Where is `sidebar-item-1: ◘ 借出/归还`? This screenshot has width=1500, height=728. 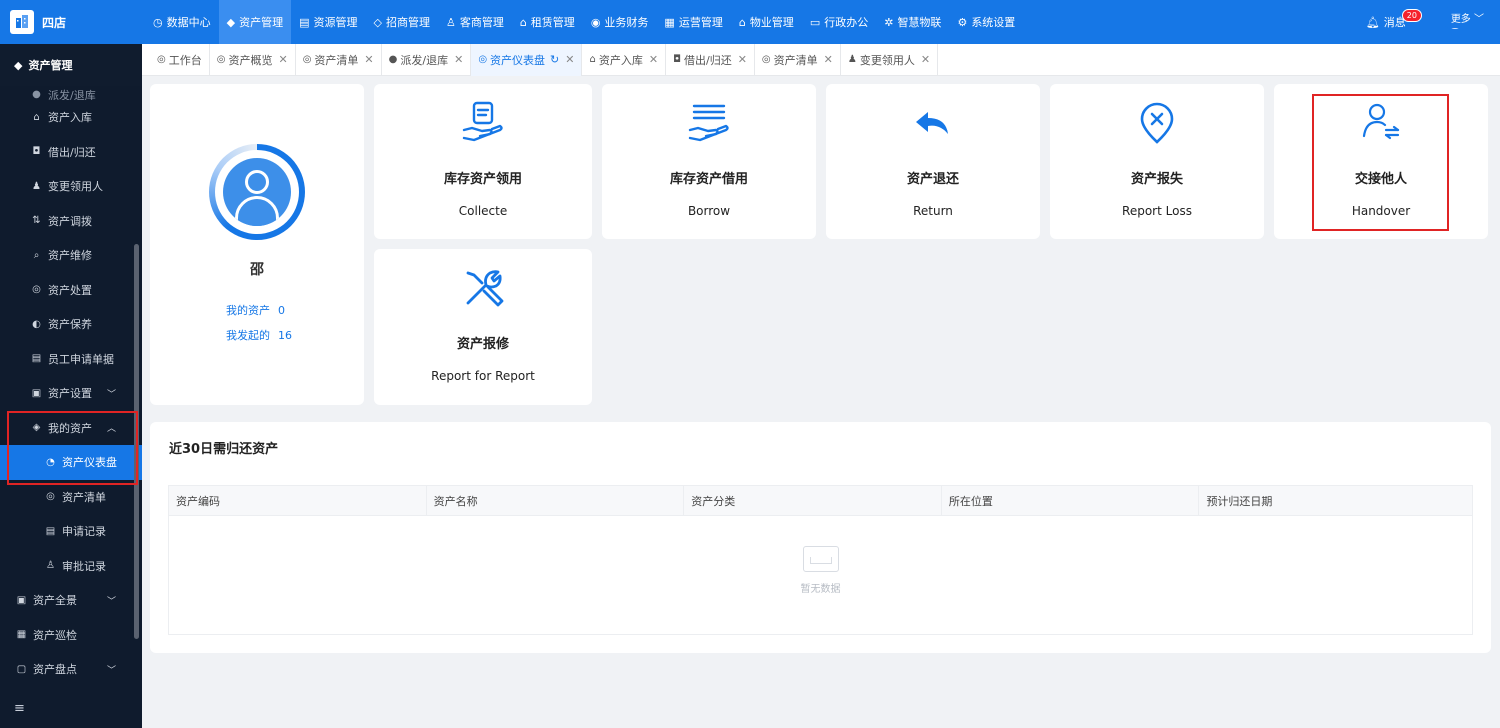 sidebar-item-1: ◘ 借出/归还 is located at coordinates (71, 152).